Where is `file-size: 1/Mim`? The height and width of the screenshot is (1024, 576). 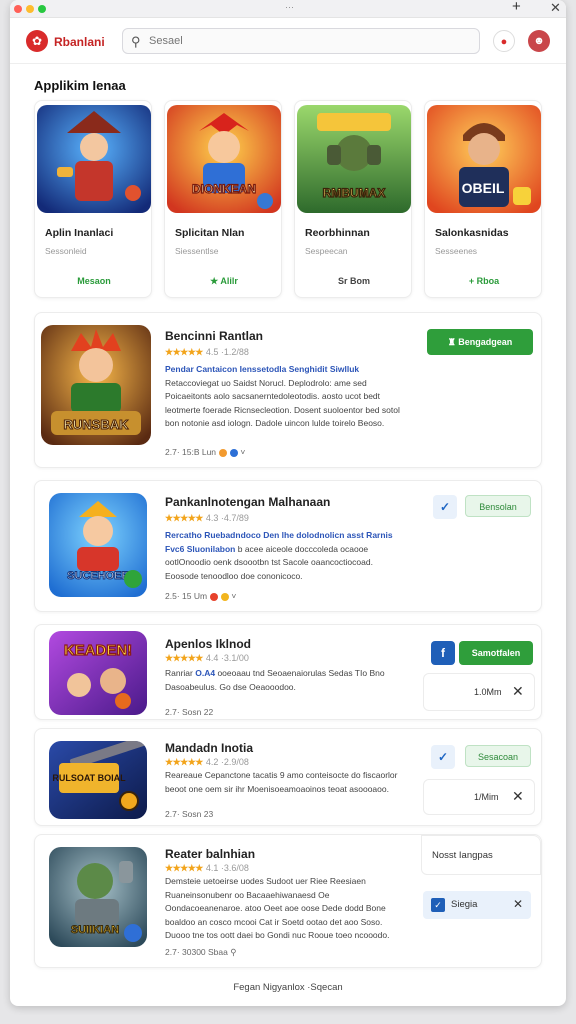 file-size: 1/Mim is located at coordinates (486, 797).